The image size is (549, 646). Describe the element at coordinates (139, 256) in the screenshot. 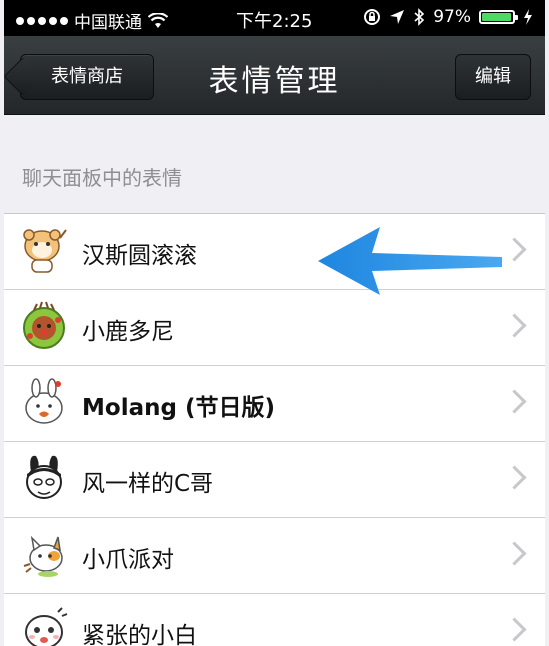

I see `sticker-name: 汉斯圆滚滚` at that location.